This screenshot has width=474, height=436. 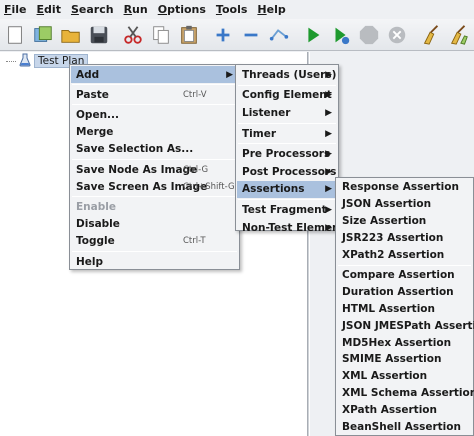 I want to click on collapse-minus-icon, so click(x=251, y=35).